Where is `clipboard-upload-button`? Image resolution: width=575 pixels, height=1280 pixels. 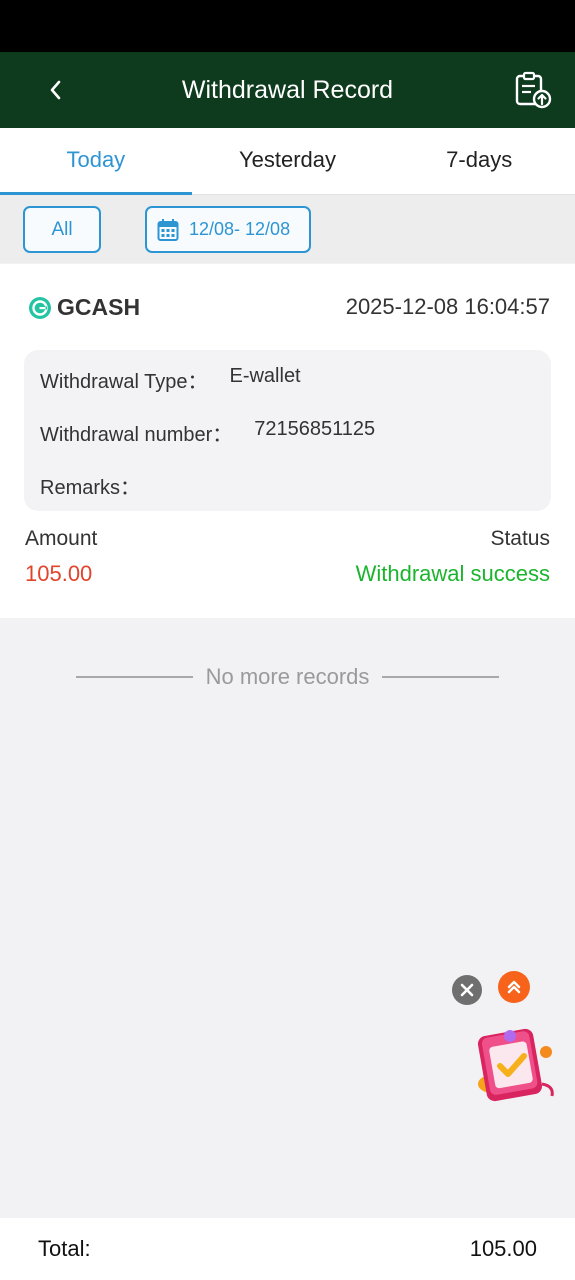
clipboard-upload-button is located at coordinates (533, 90).